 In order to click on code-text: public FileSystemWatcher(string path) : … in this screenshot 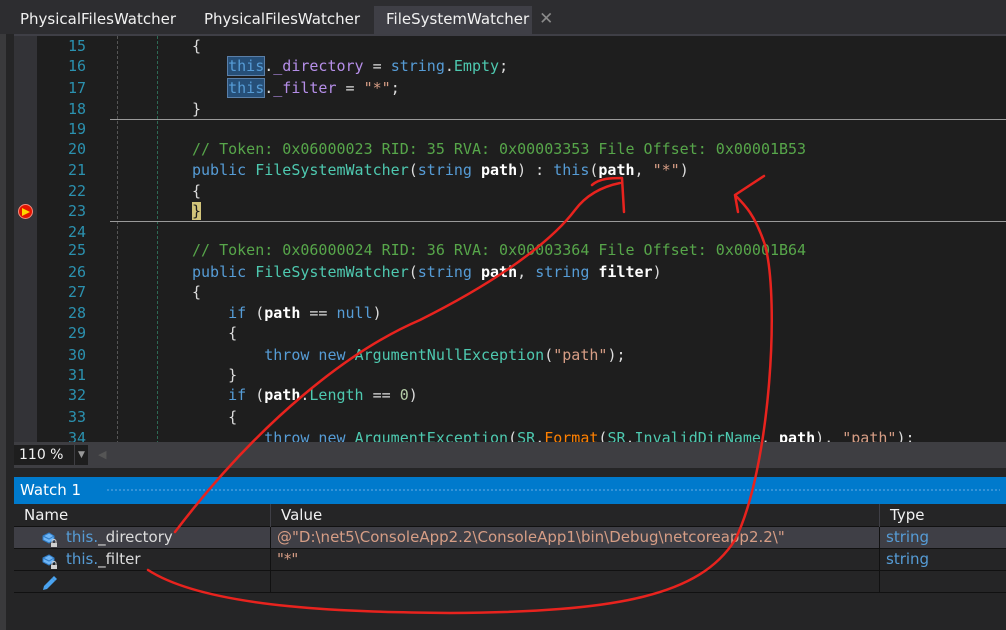, I will do `click(440, 170)`.